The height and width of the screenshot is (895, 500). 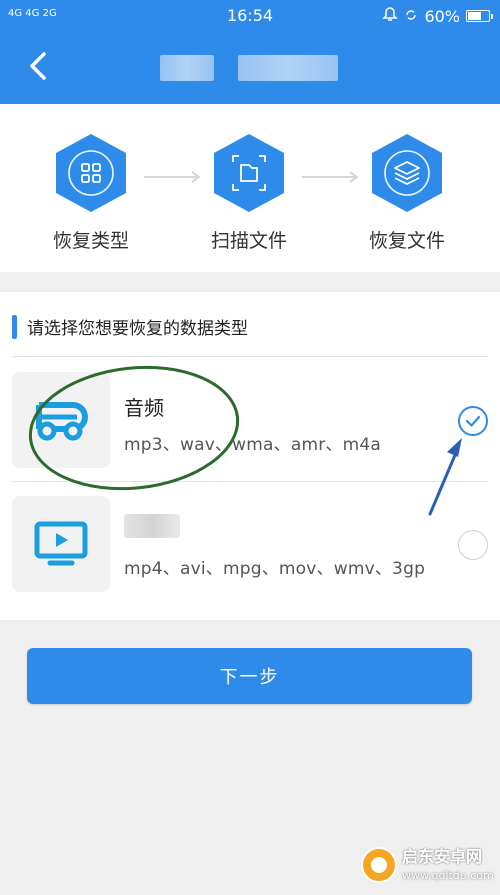 What do you see at coordinates (448, 875) in the screenshot?
I see `watermark-url: www.qdltdu.com` at bounding box center [448, 875].